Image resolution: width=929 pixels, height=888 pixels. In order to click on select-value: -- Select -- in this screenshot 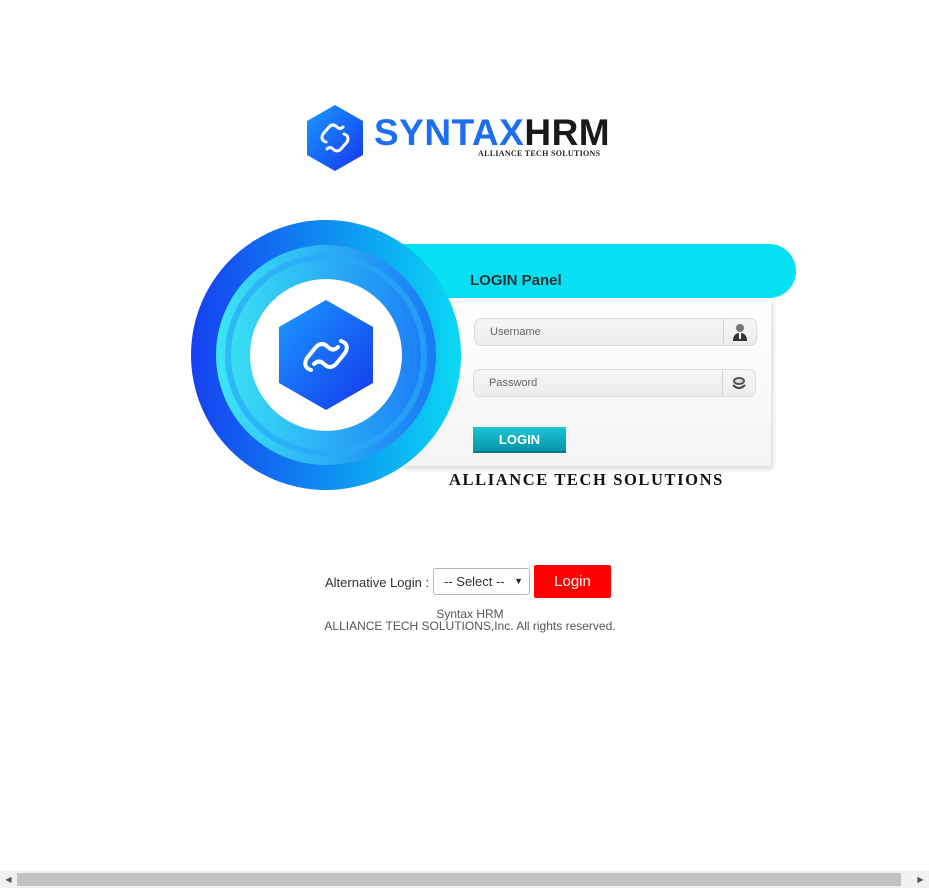, I will do `click(474, 581)`.